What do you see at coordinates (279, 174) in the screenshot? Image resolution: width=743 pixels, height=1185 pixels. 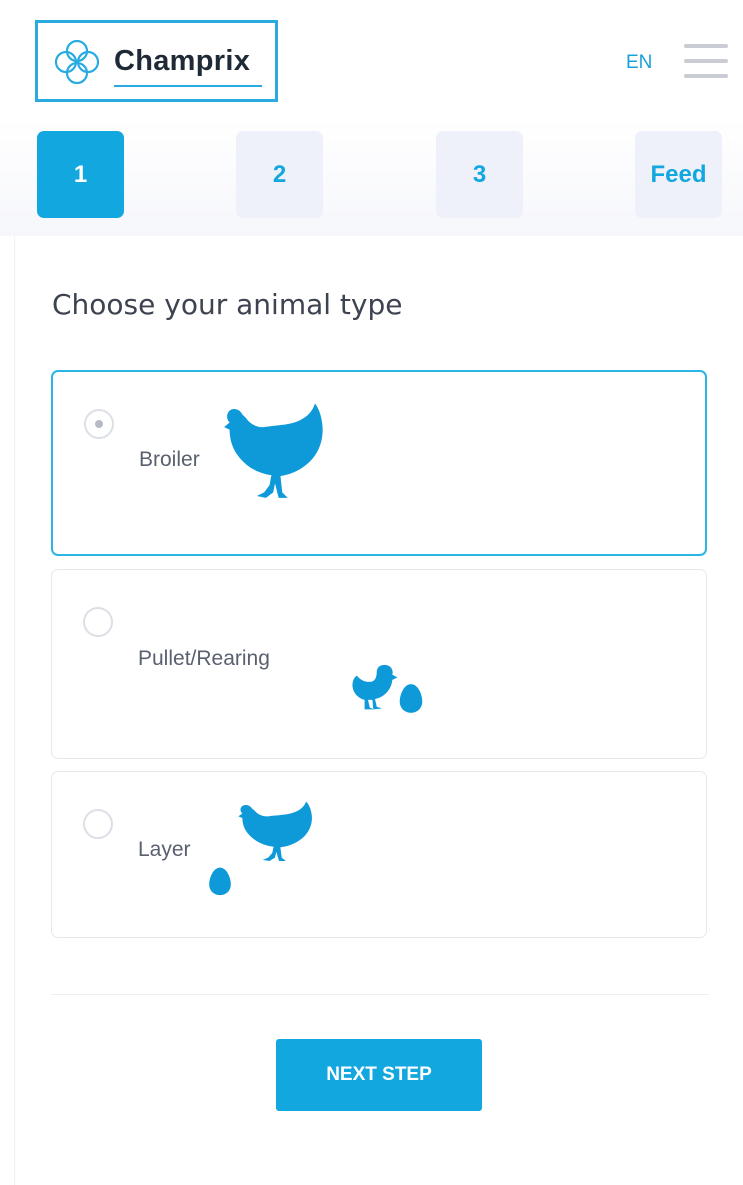 I see `step-2-tab: 2` at bounding box center [279, 174].